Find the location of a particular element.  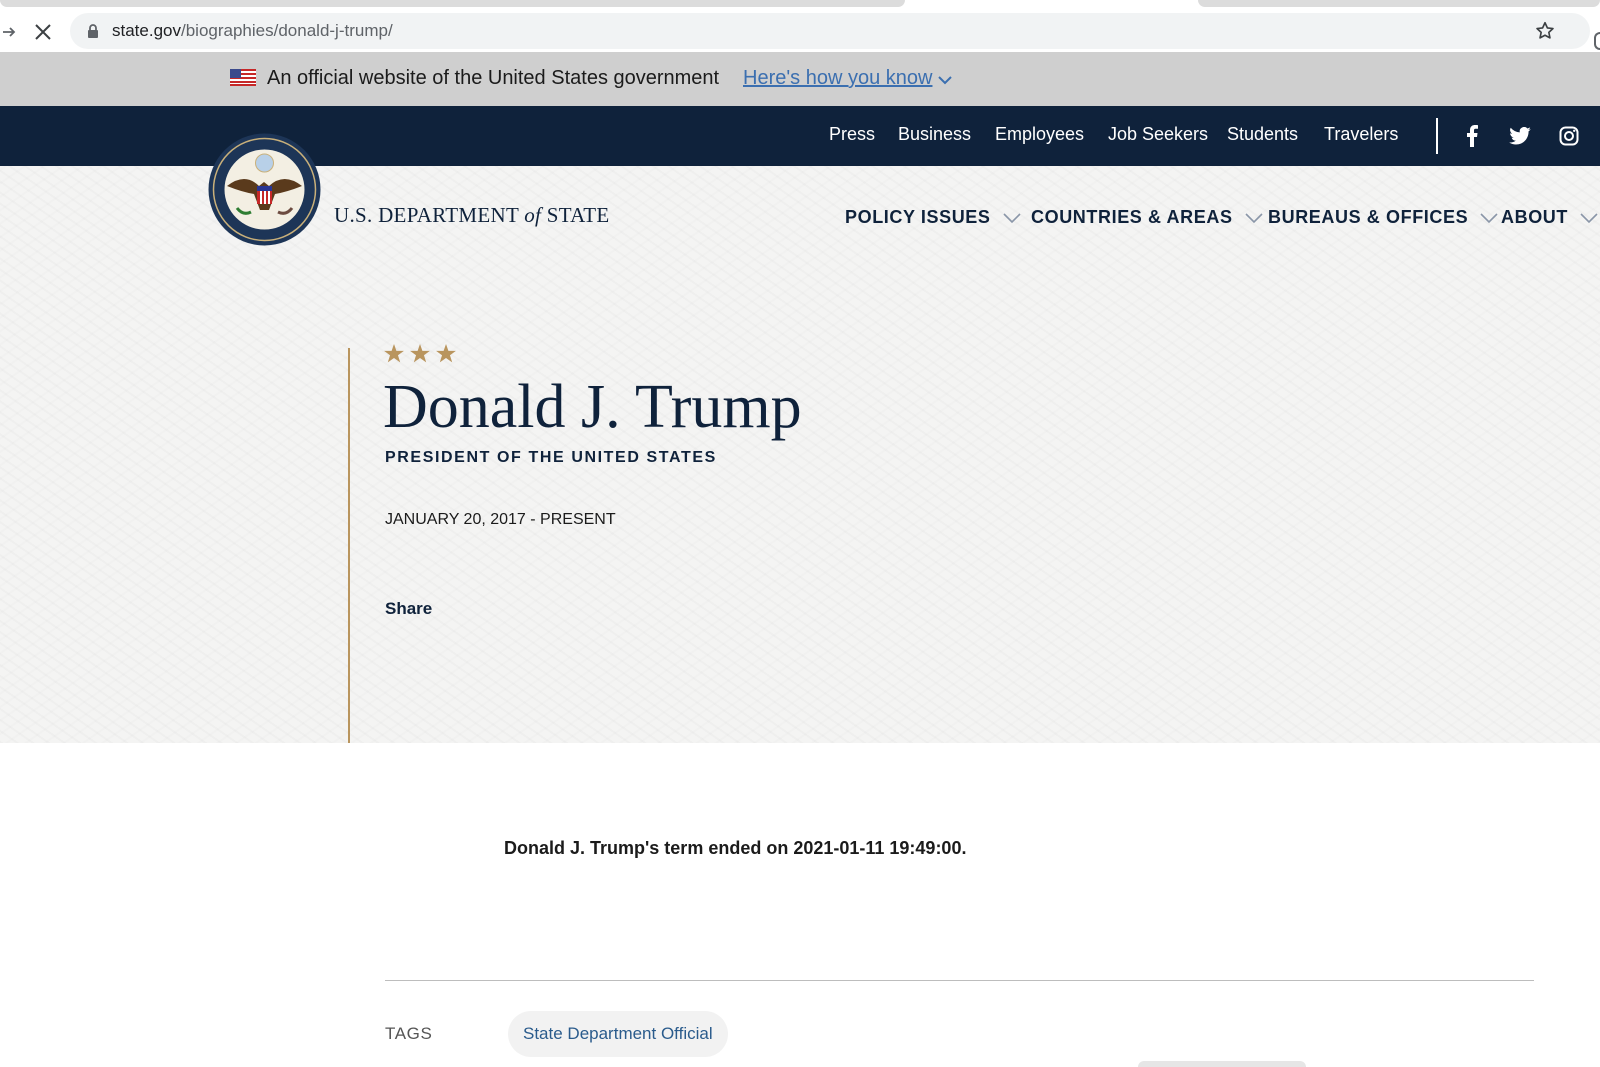

content-divider is located at coordinates (959, 980).